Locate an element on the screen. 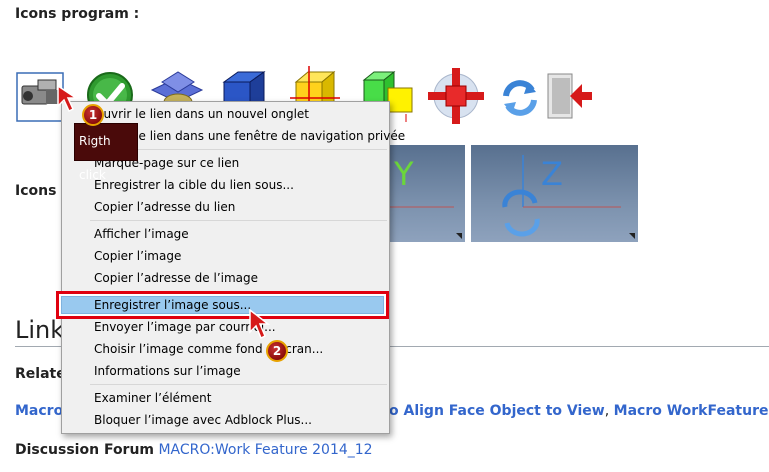 This screenshot has height=472, width=769. cursor-arrow-2-icon is located at coordinates (260, 324).